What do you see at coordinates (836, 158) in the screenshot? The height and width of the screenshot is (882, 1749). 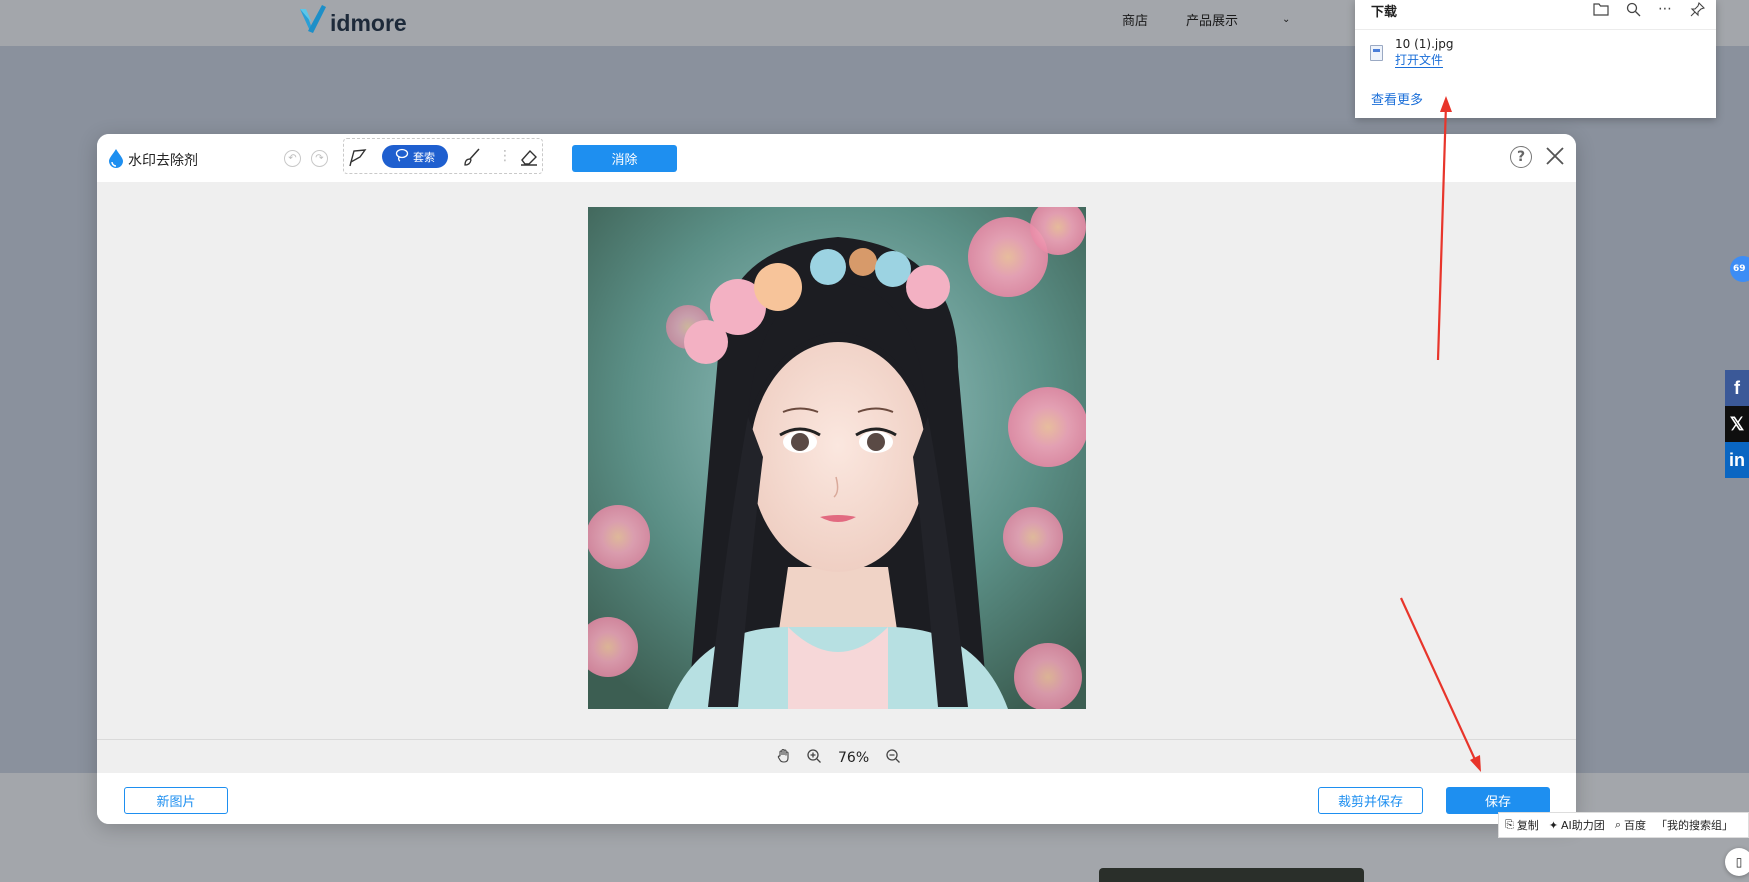 I see `modal-toolbar: 水印去除剂 ↶ ↷ 套索 ⋮ 消除 ?` at bounding box center [836, 158].